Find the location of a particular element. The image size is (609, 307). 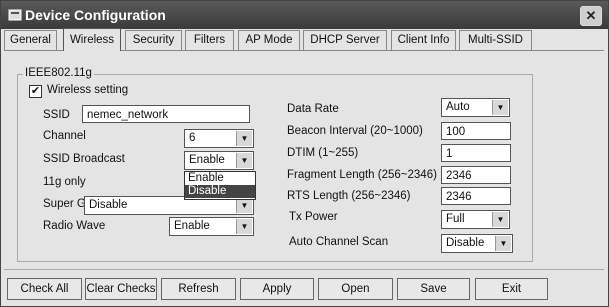

title-bar: Device Configuration ✕ is located at coordinates (304, 15).